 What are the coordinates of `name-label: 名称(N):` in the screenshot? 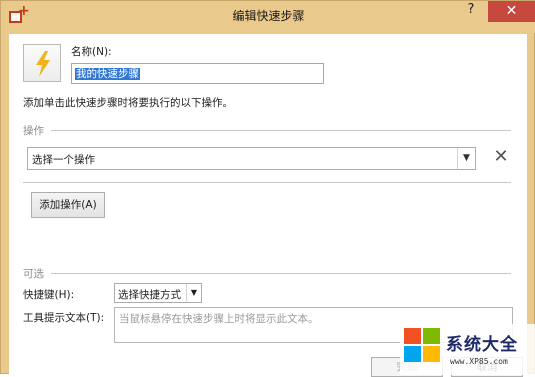 It's located at (91, 52).